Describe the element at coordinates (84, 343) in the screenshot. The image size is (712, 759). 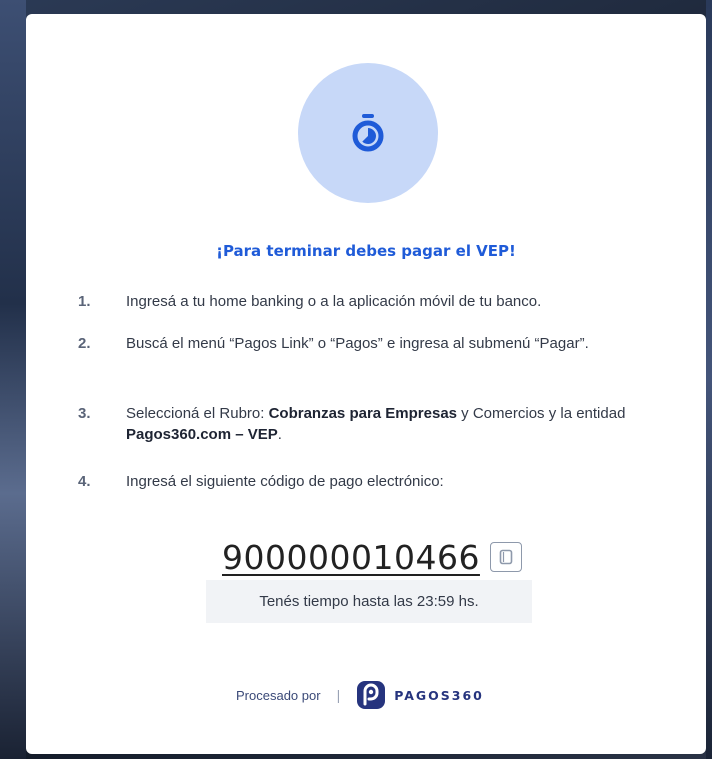
I see `step-number: 2.` at that location.